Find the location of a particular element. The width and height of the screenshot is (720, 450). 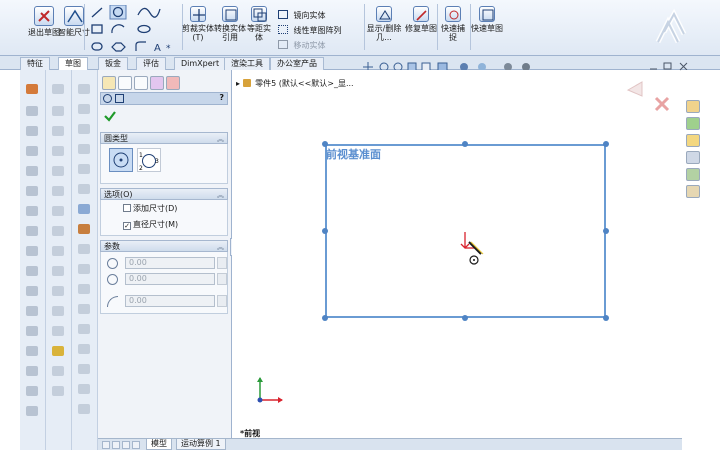

exit-sketch-icon is located at coordinates (44, 16).